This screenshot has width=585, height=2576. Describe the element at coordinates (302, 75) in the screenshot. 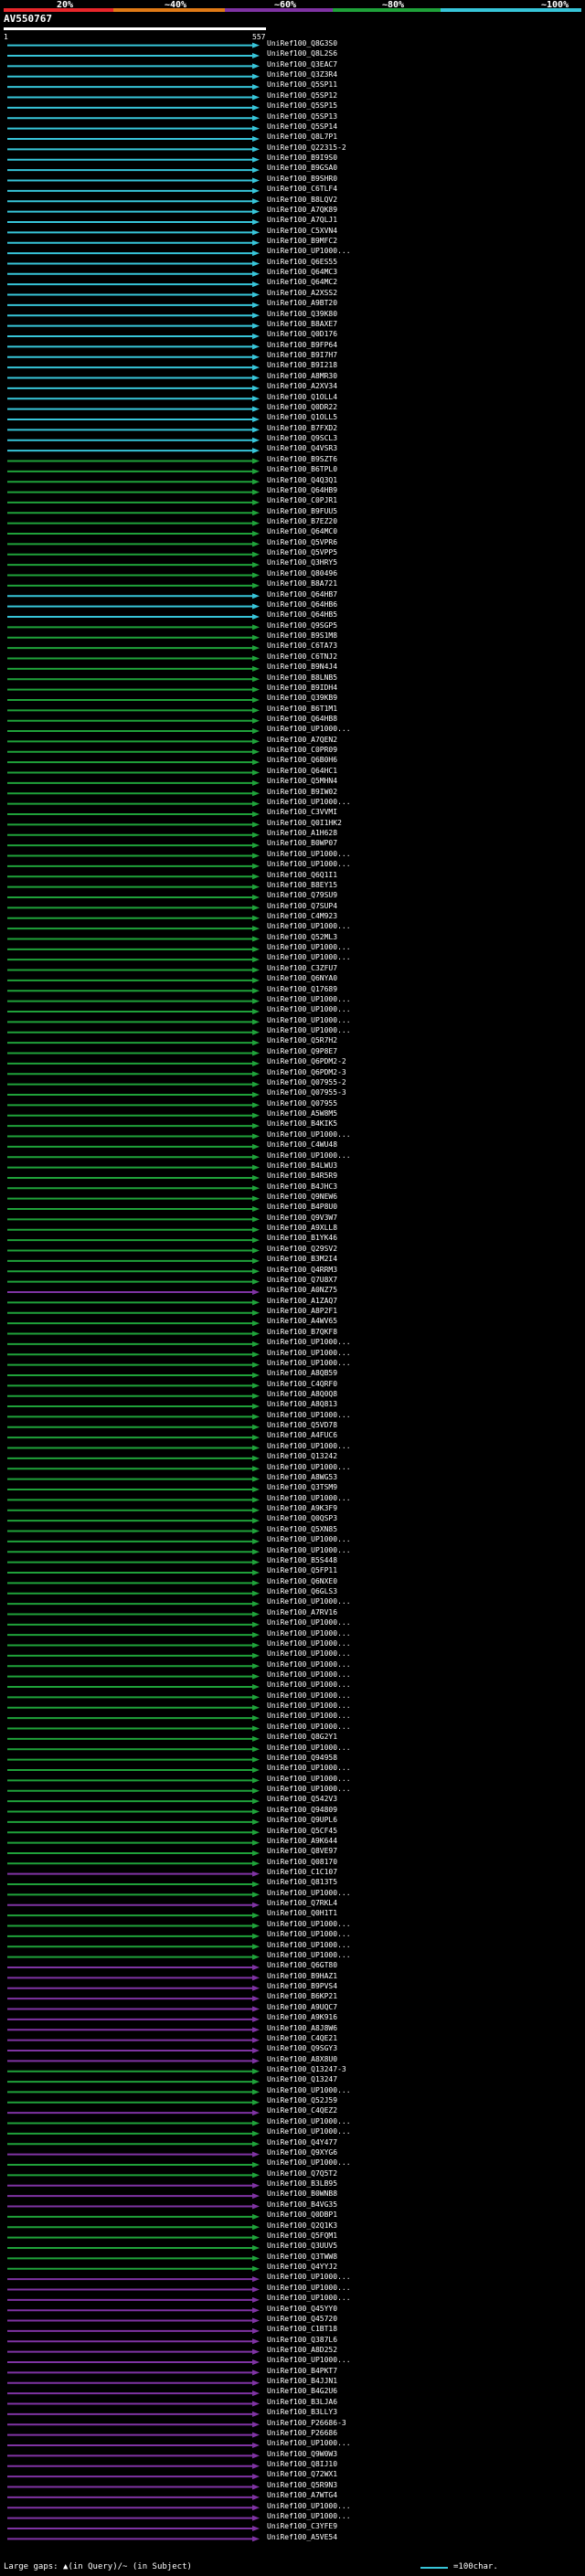

I see `hit-label-link: UniRef100_Q3Z3R4` at that location.